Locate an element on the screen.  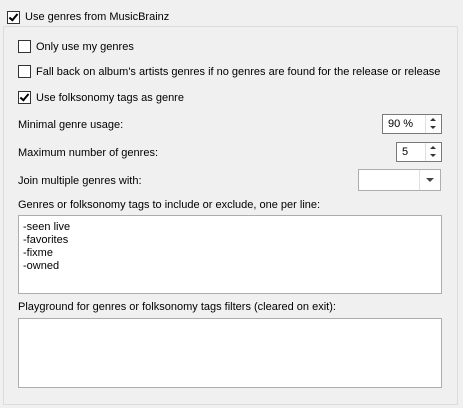
only-my-genres-checkbox is located at coordinates (24, 46).